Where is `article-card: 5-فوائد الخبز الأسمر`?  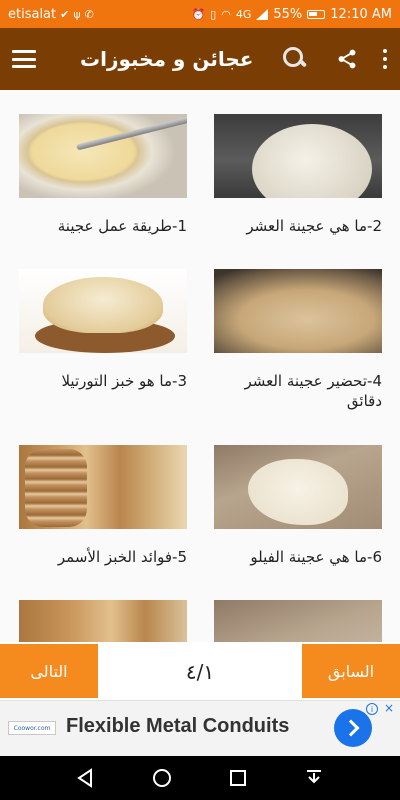
article-card: 5-فوائد الخبز الأسمر is located at coordinates (103, 506).